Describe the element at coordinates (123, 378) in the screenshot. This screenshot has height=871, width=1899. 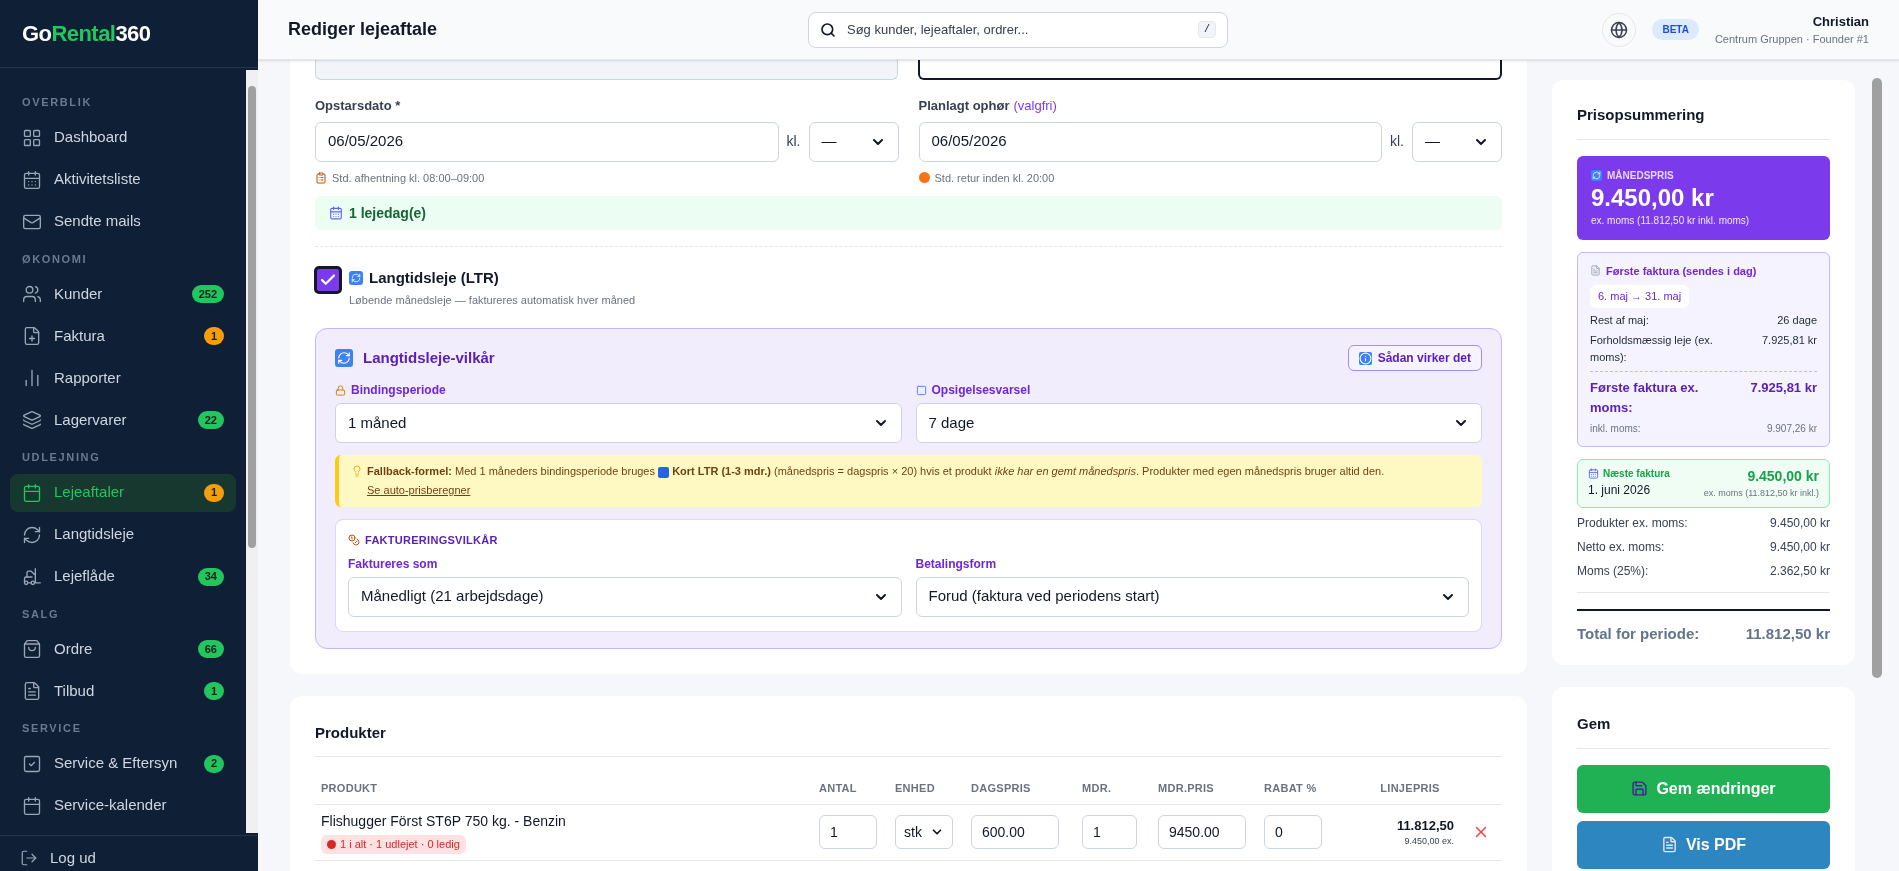
I see `nav-item: Rapporter` at that location.